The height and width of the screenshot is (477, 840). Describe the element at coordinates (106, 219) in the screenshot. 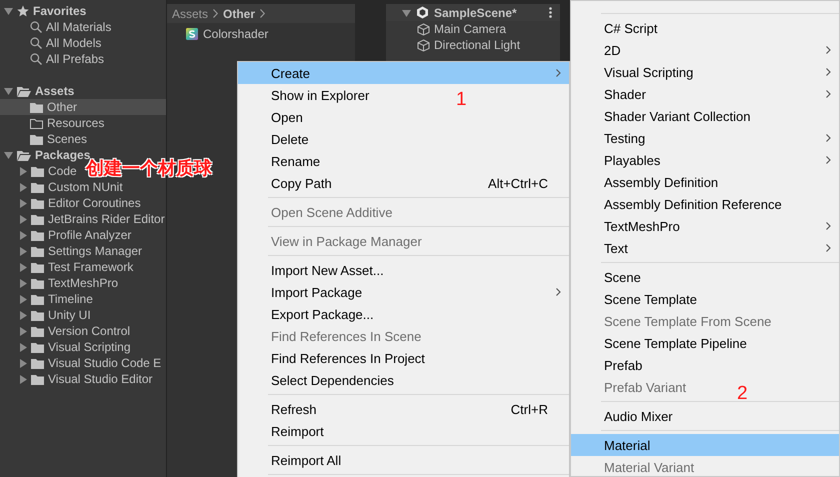

I see `tree-item-label: JetBrains Rider Editor` at that location.